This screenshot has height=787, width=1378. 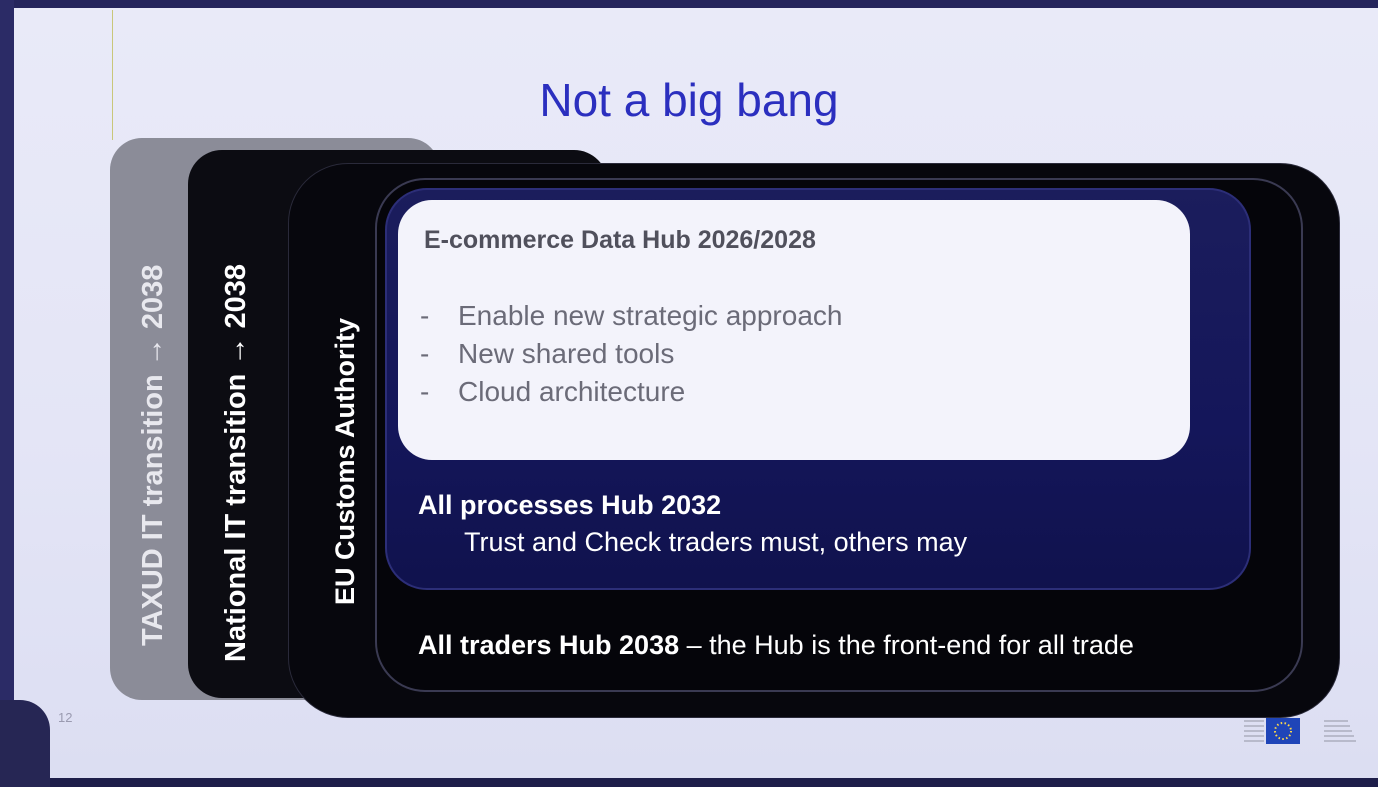 I want to click on ecommerce-title: E-commerce Data Hub 2026/2028, so click(x=620, y=240).